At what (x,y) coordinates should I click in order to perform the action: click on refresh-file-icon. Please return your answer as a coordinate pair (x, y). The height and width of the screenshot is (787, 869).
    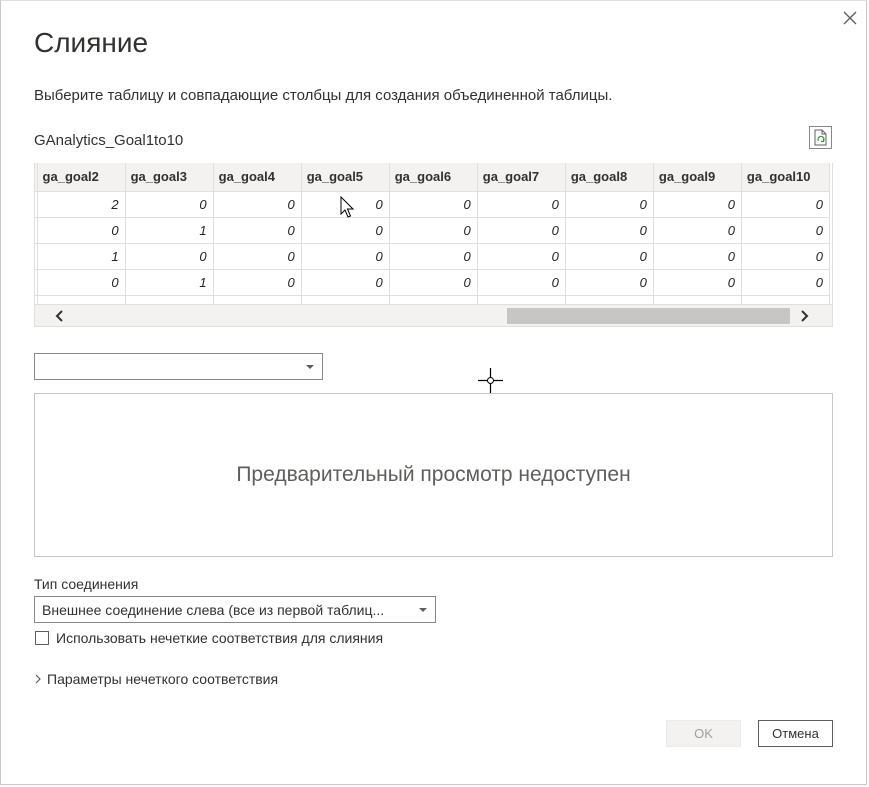
    Looking at the image, I should click on (820, 137).